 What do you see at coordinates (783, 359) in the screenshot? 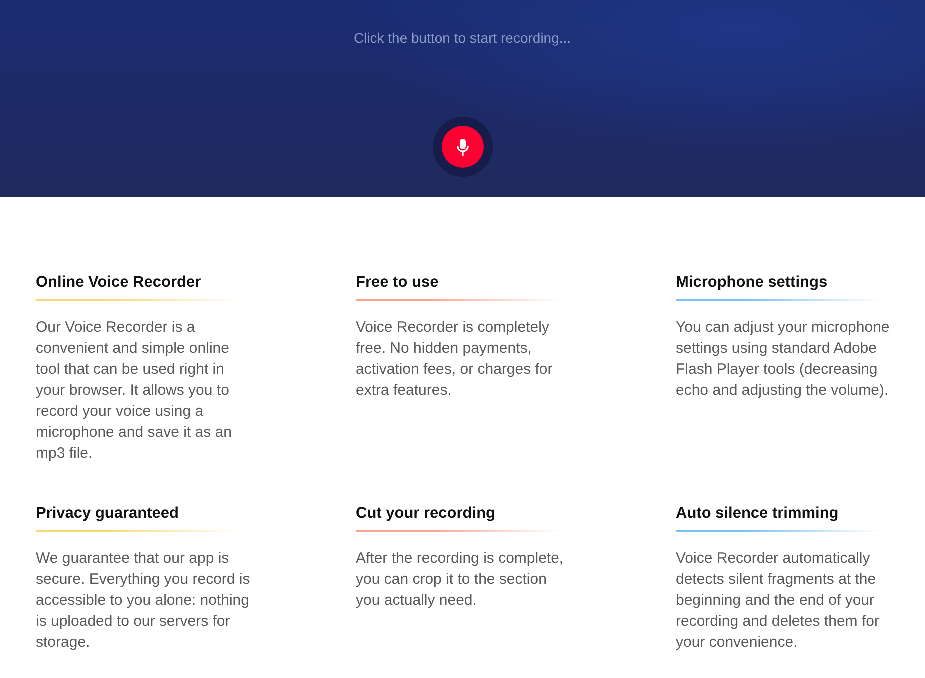
I see `feature-description: You can adjust your microphone settings using standard Adobe Flash Player tools (decreasing echo and adjusting the volume).` at bounding box center [783, 359].